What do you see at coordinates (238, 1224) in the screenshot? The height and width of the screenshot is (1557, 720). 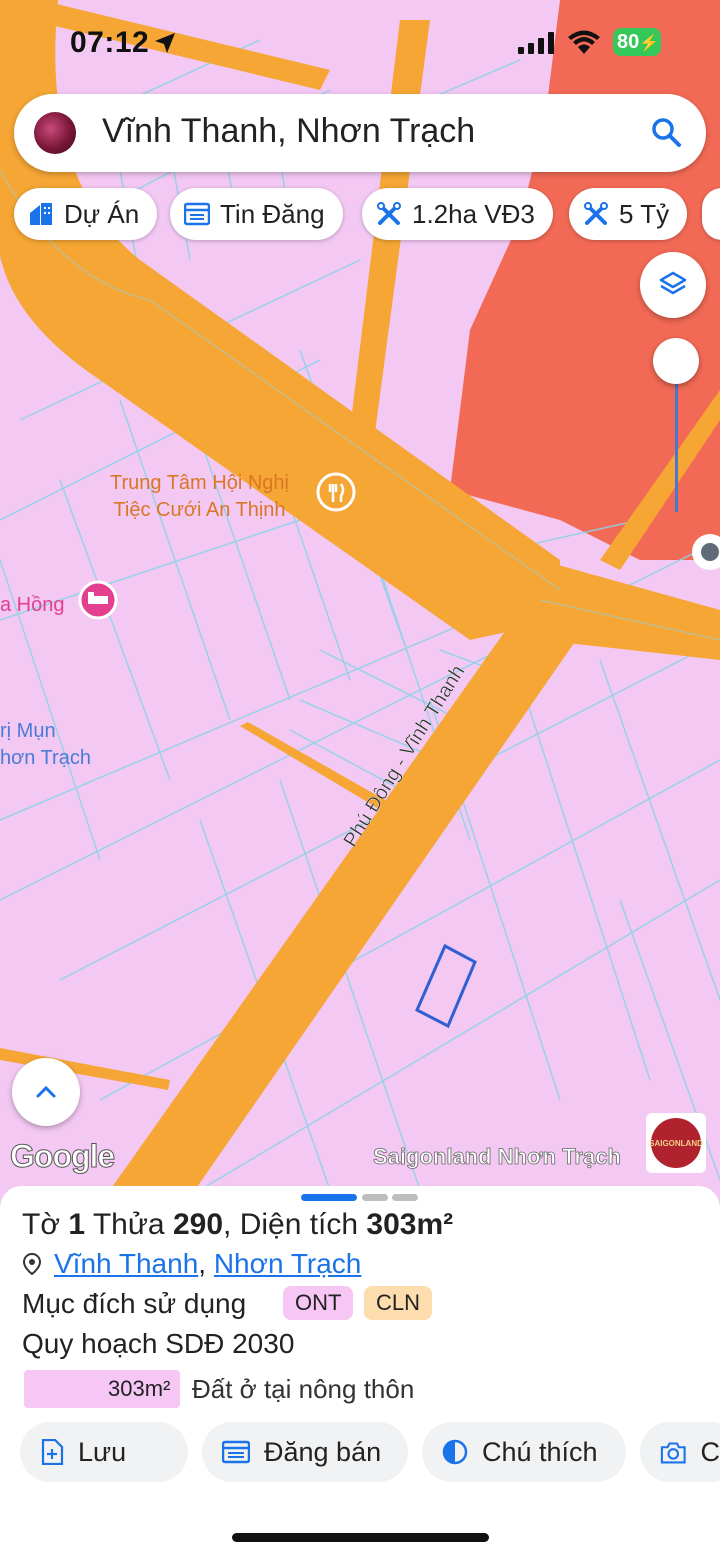 I see `parcel-title: Tờ 1 Thửa 290, Diện tích 303m²` at bounding box center [238, 1224].